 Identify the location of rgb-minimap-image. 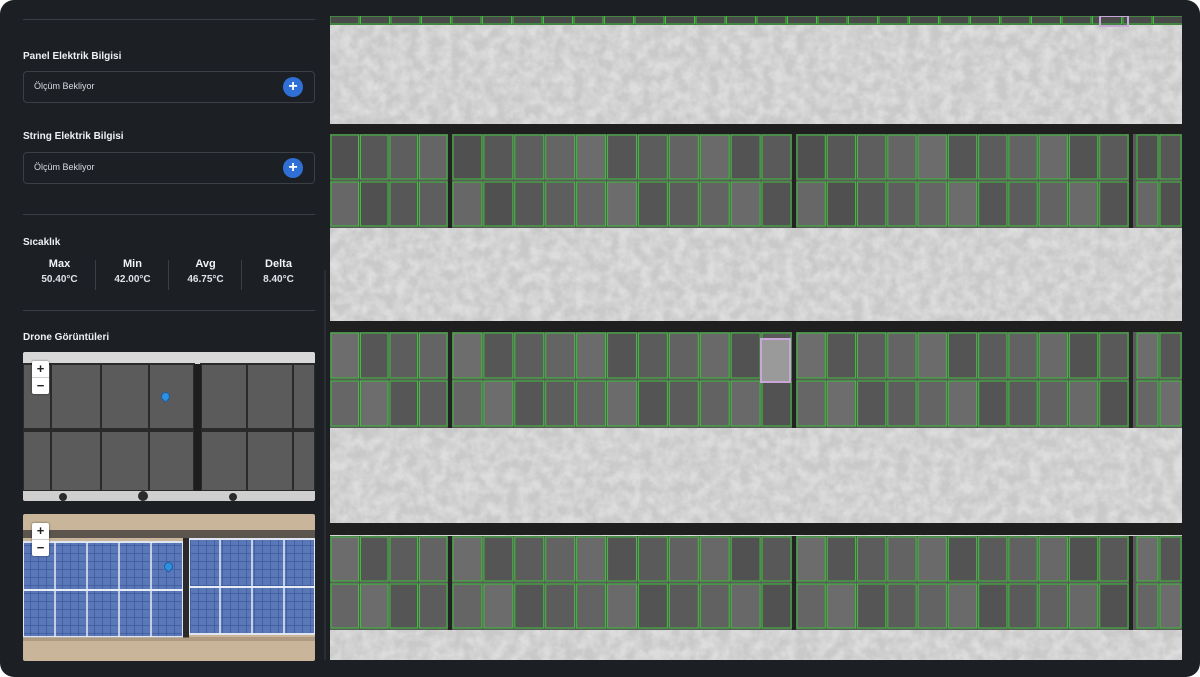
(169, 587).